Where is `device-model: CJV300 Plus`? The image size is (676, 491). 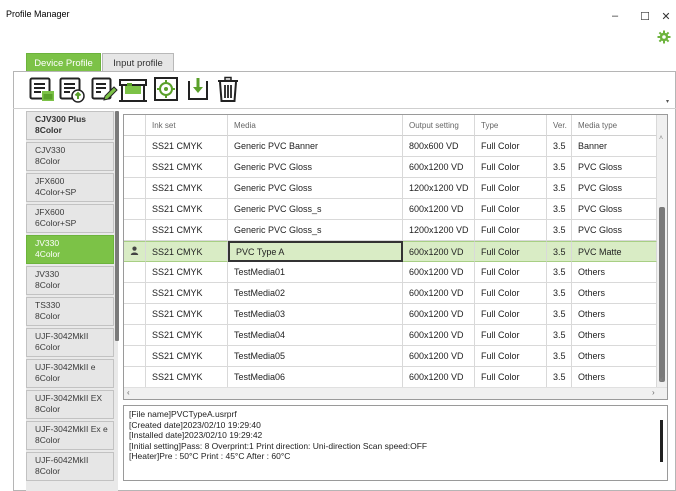
device-model: CJV300 Plus is located at coordinates (61, 119).